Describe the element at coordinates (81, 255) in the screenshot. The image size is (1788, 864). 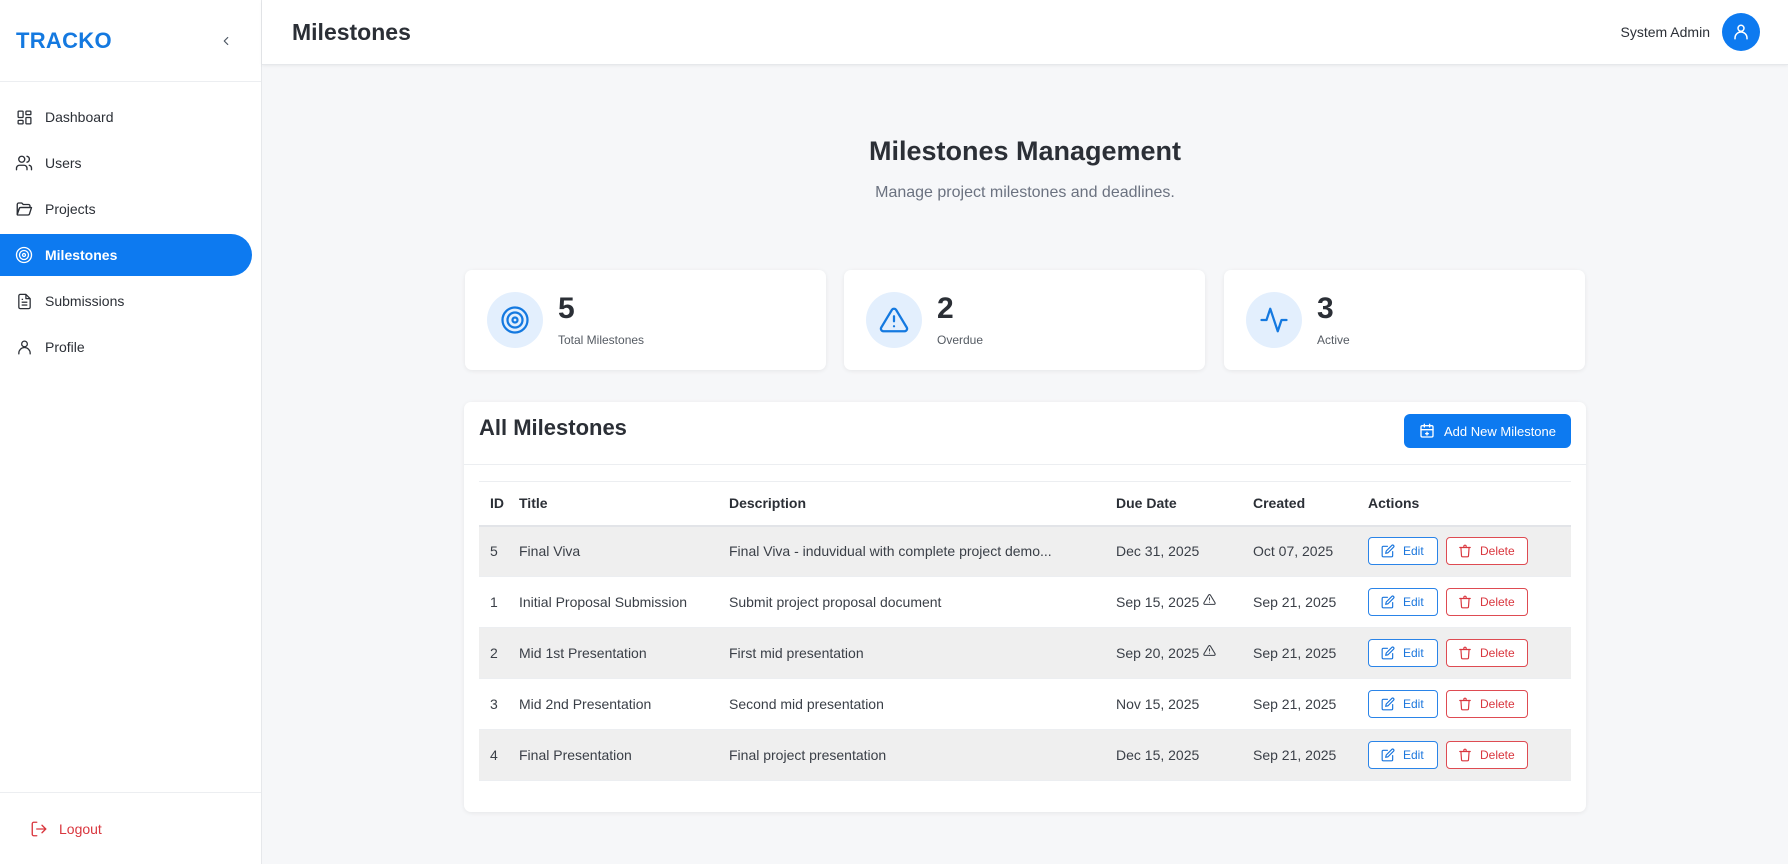
I see `sidebar-item-label: Milestones` at that location.